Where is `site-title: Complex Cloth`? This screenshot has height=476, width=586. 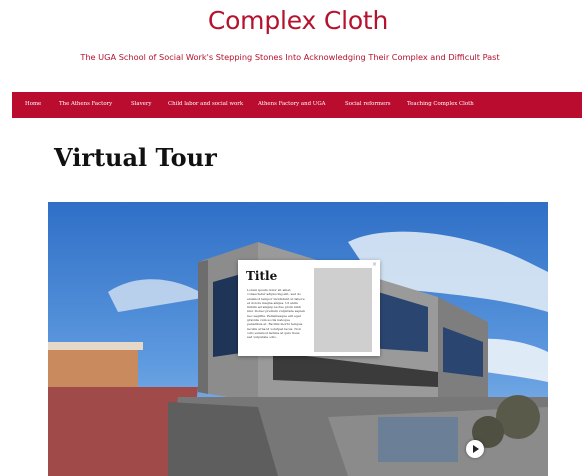
site-title: Complex Cloth is located at coordinates (293, 20).